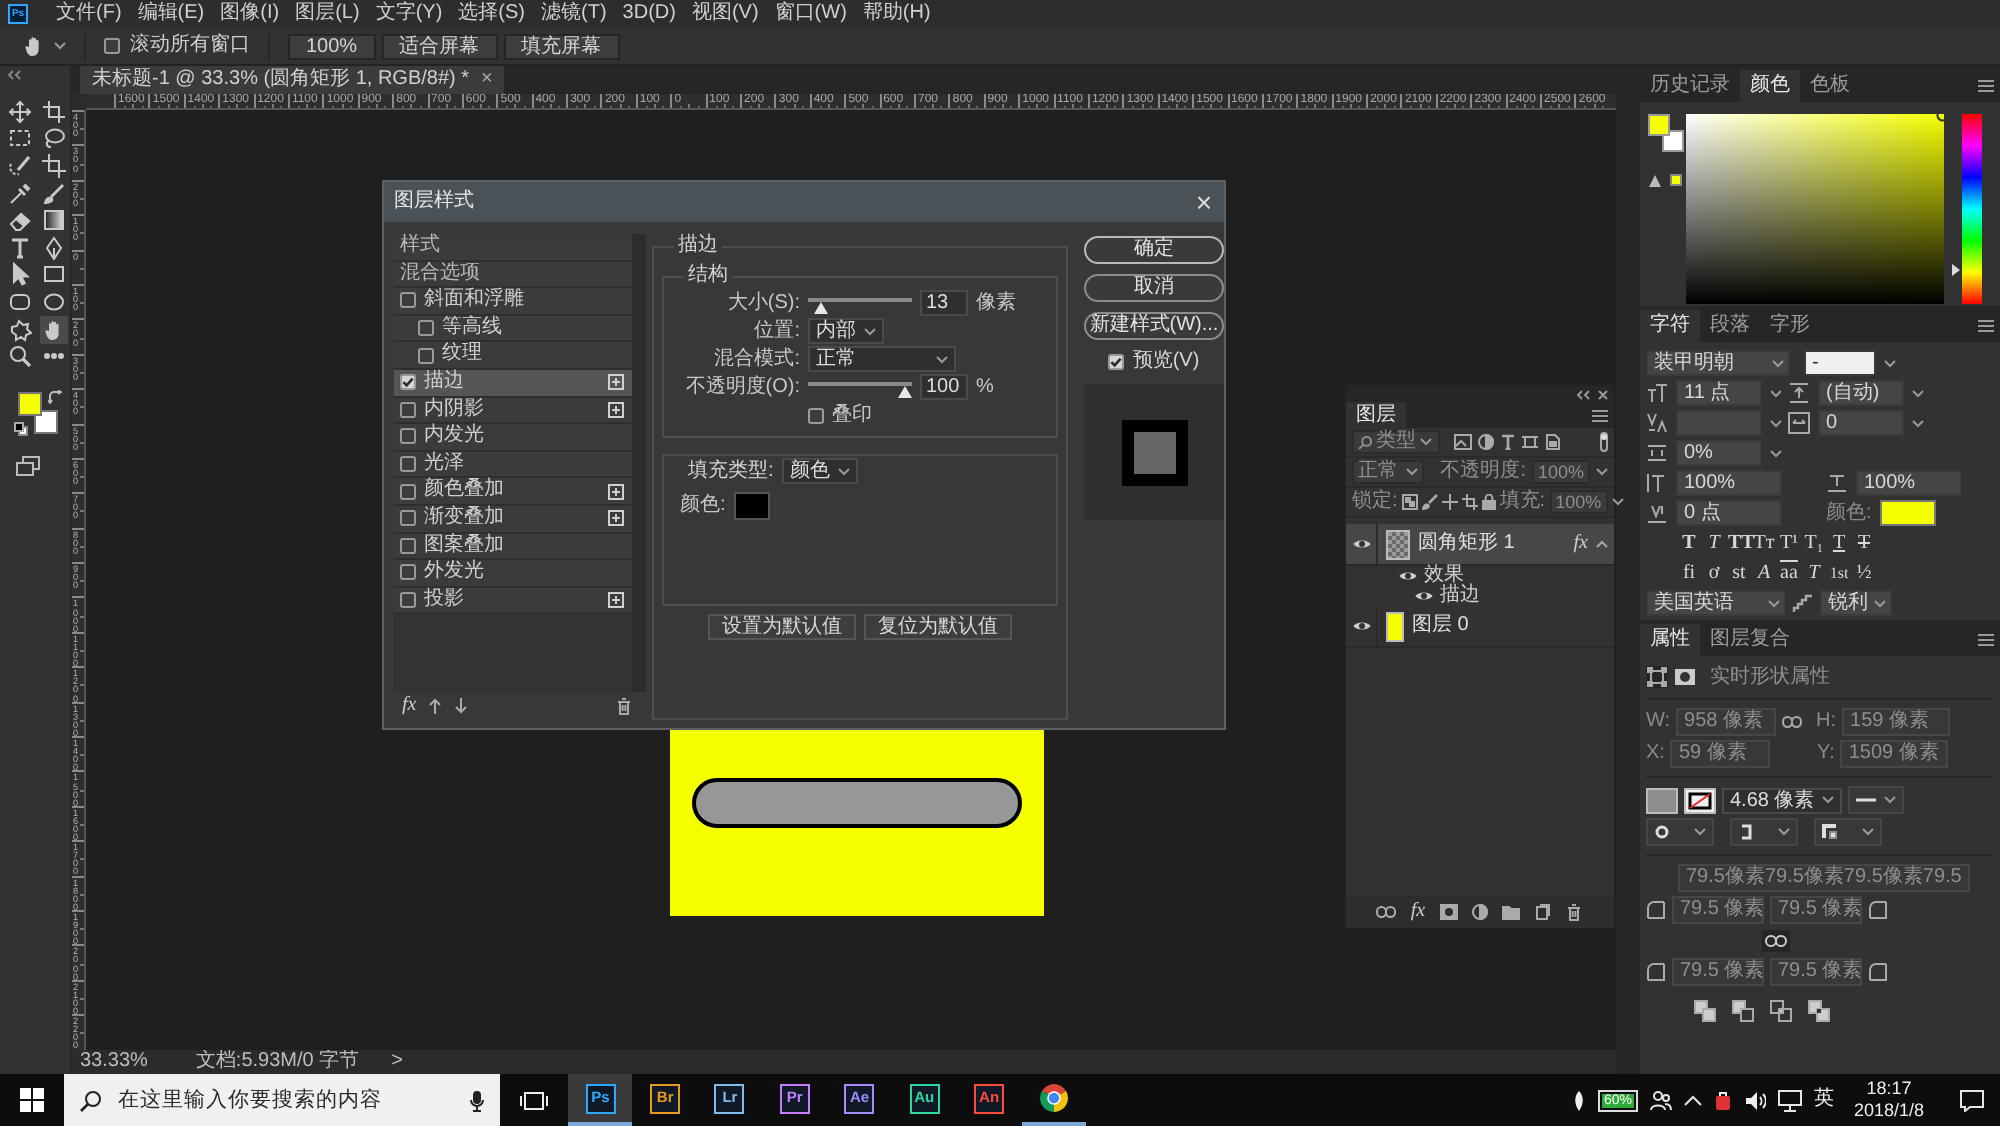 The width and height of the screenshot is (2000, 1126). Describe the element at coordinates (14, 75) in the screenshot. I see `collapse-panel-icon` at that location.